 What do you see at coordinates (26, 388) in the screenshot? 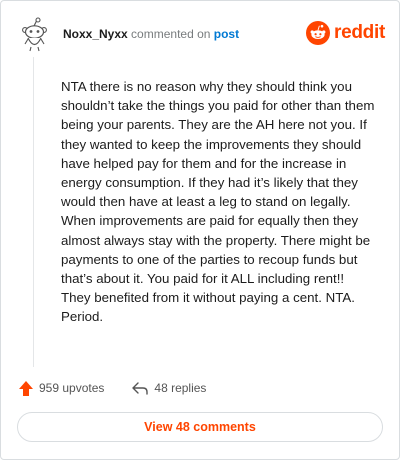
I see `upvote-arrow-icon` at bounding box center [26, 388].